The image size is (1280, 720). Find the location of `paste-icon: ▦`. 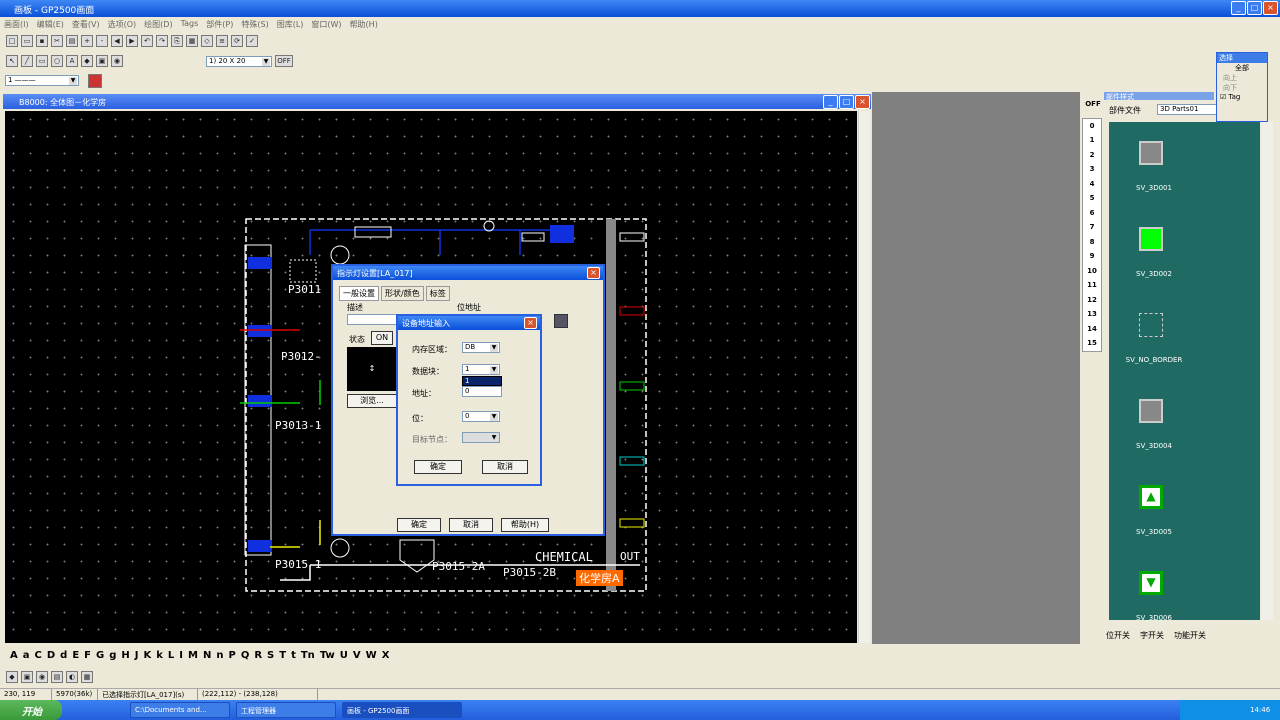

paste-icon: ▦ is located at coordinates (192, 41).